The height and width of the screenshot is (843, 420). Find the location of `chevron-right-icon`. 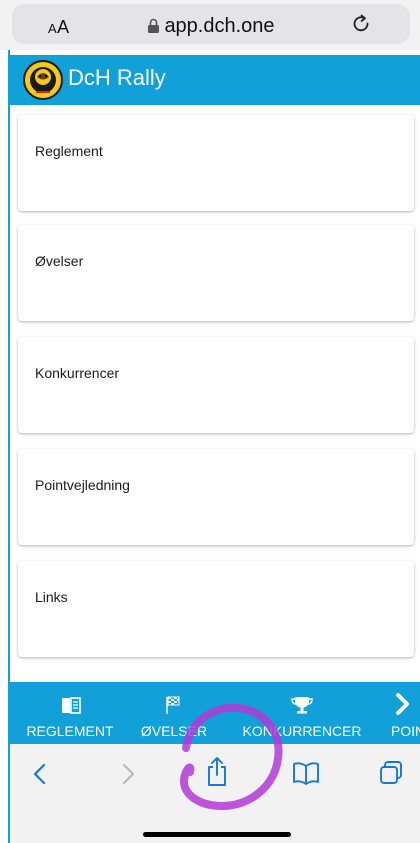

chevron-right-icon is located at coordinates (402, 704).